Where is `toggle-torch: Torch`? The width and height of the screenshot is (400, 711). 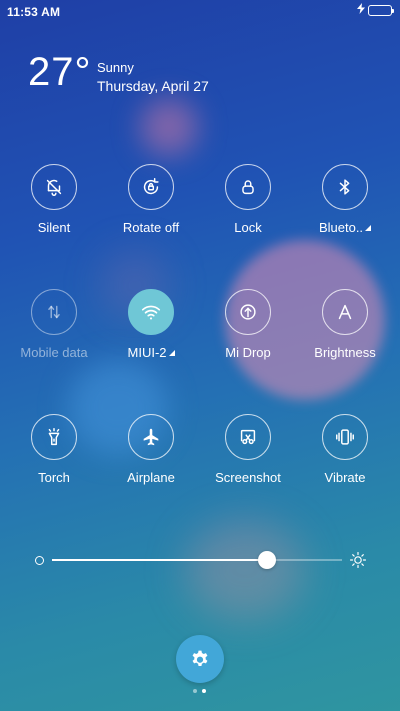 toggle-torch: Torch is located at coordinates (54, 449).